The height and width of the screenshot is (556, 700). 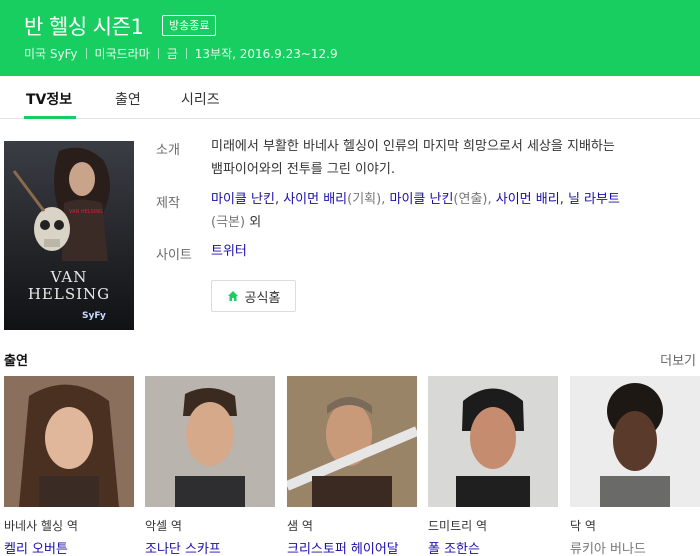 What do you see at coordinates (243, 199) in the screenshot?
I see `creator-link: 마이클 난킨` at bounding box center [243, 199].